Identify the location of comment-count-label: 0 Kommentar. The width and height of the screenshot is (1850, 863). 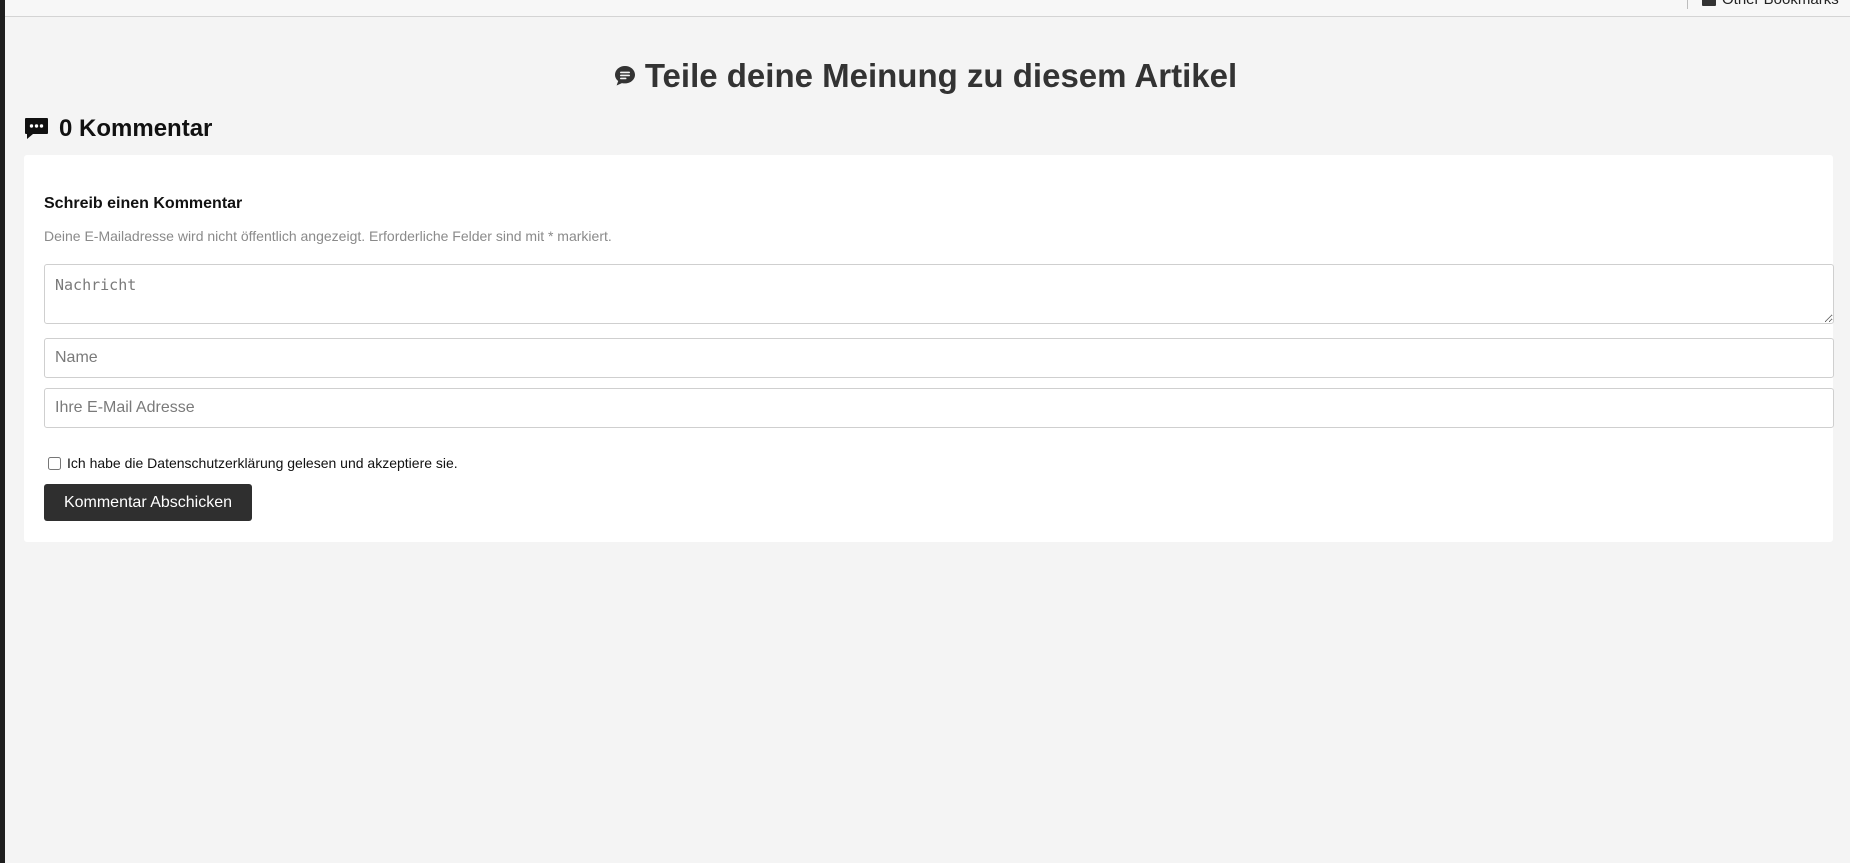
(136, 128).